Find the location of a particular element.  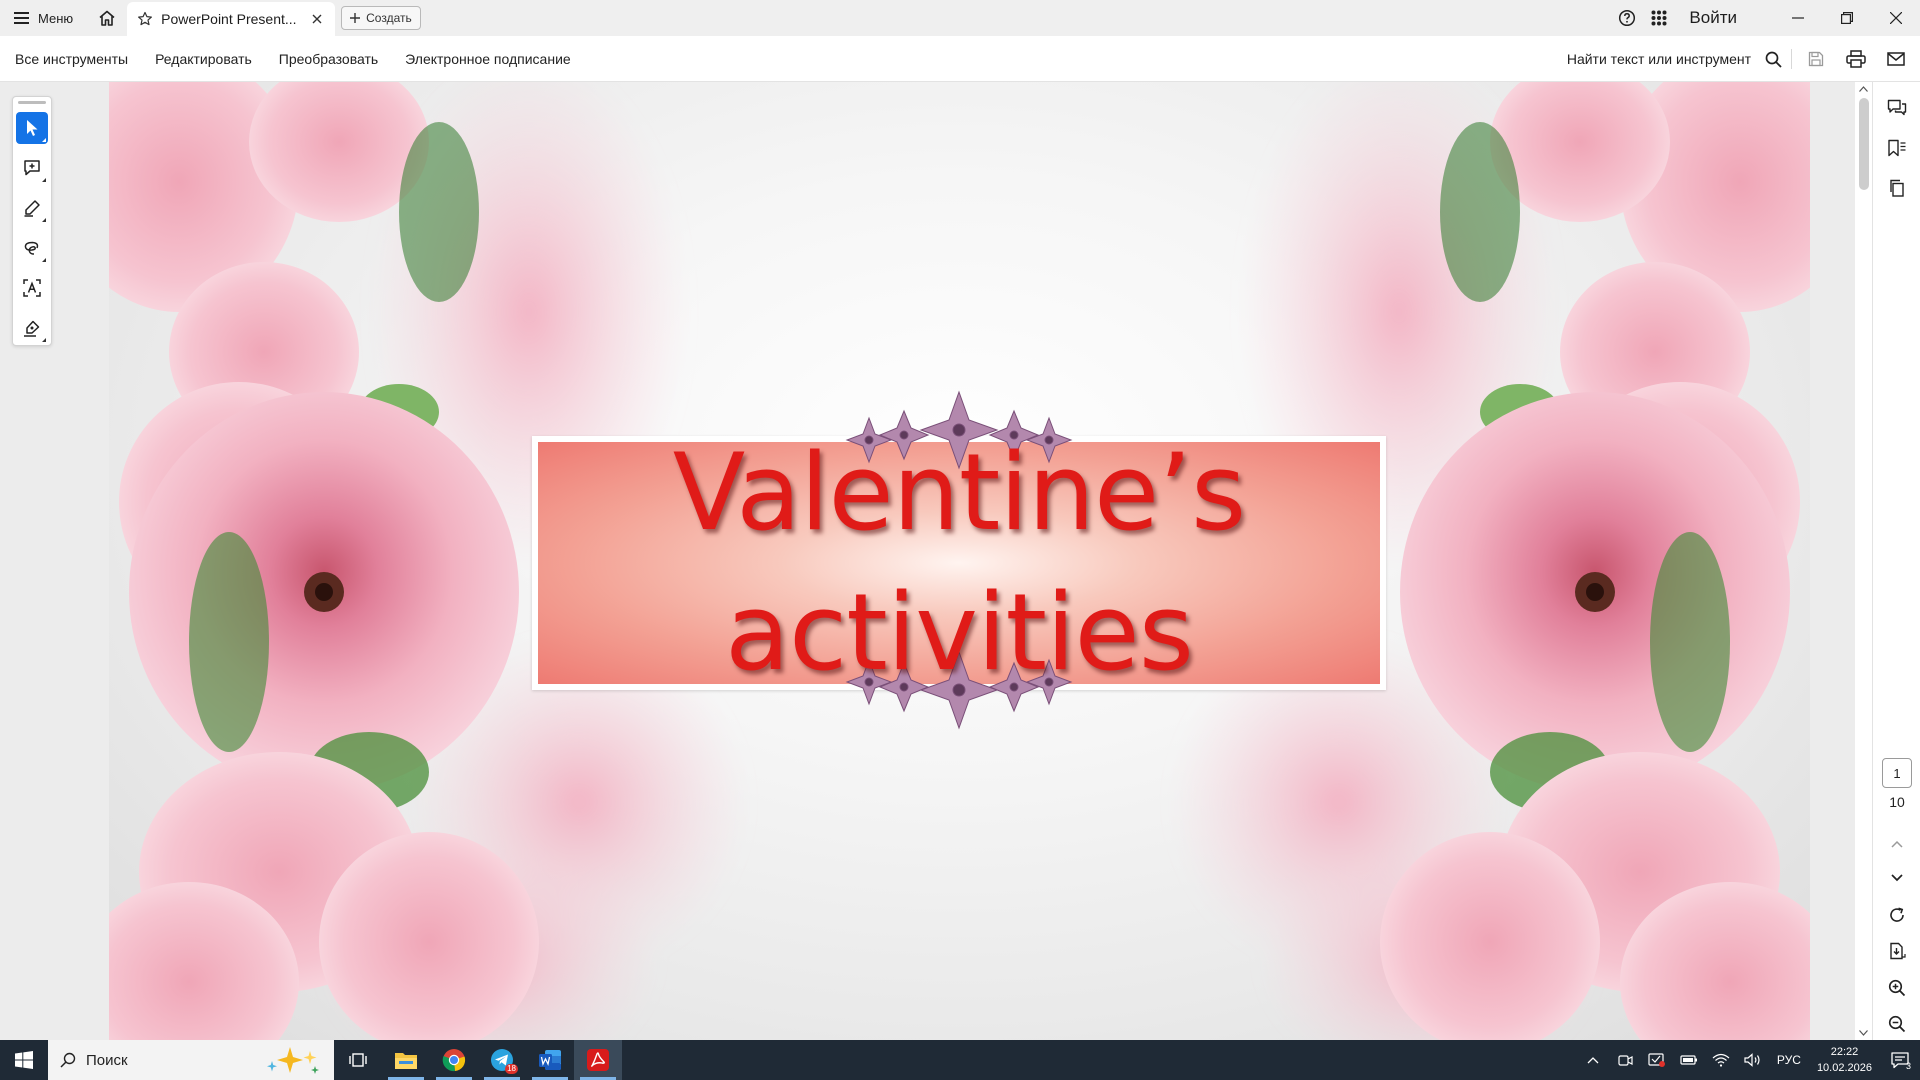

print-button is located at coordinates (1856, 59).